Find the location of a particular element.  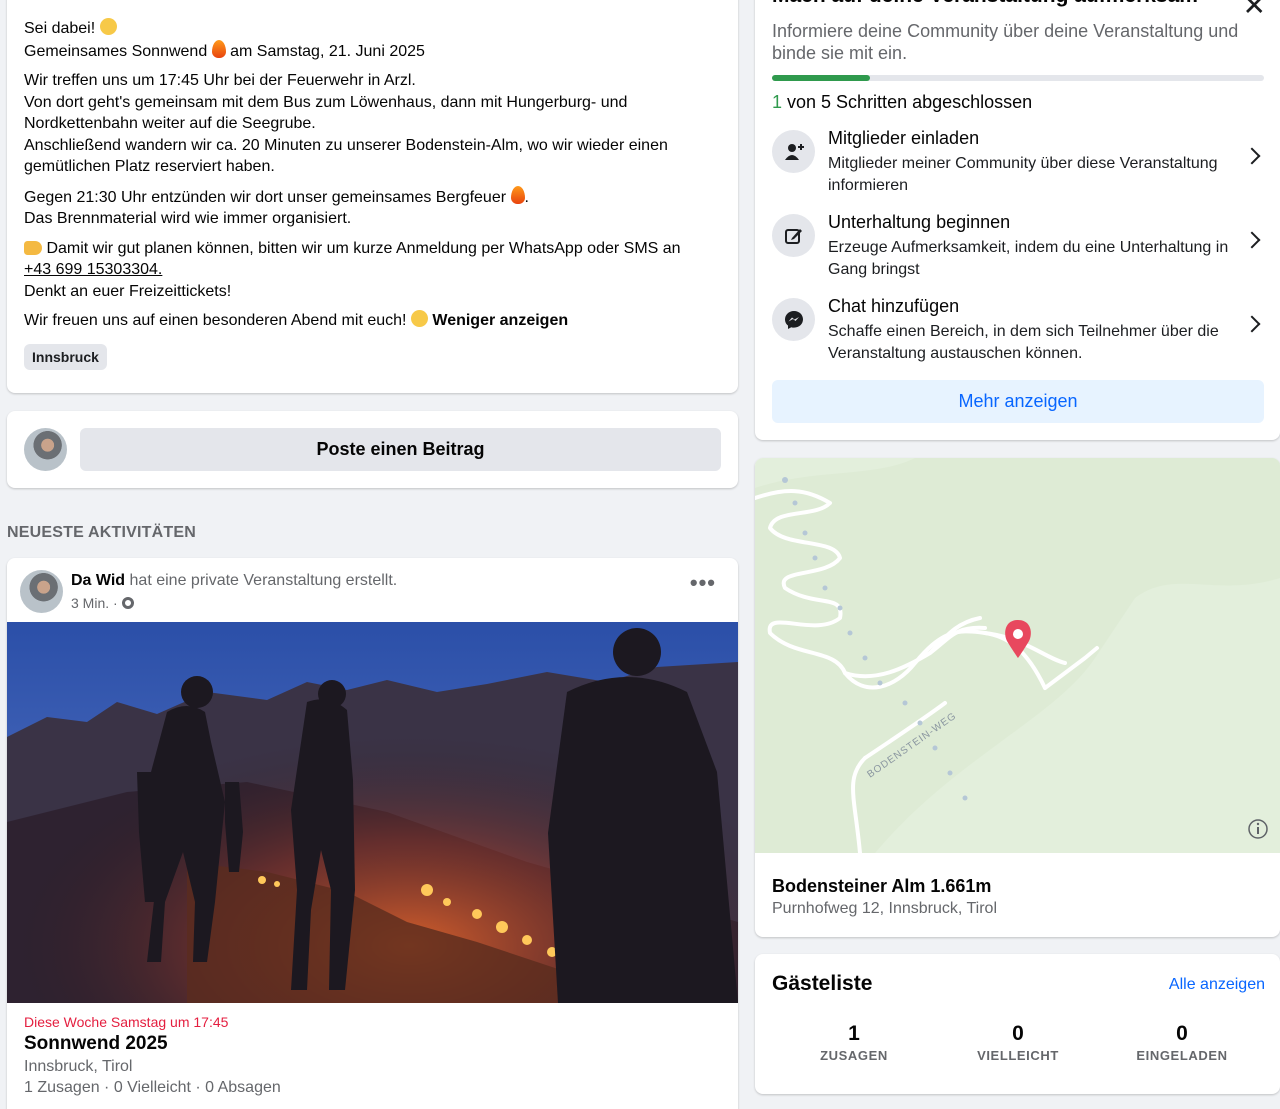

location-map: BODENSTEIN-WEG is located at coordinates (1017, 655).